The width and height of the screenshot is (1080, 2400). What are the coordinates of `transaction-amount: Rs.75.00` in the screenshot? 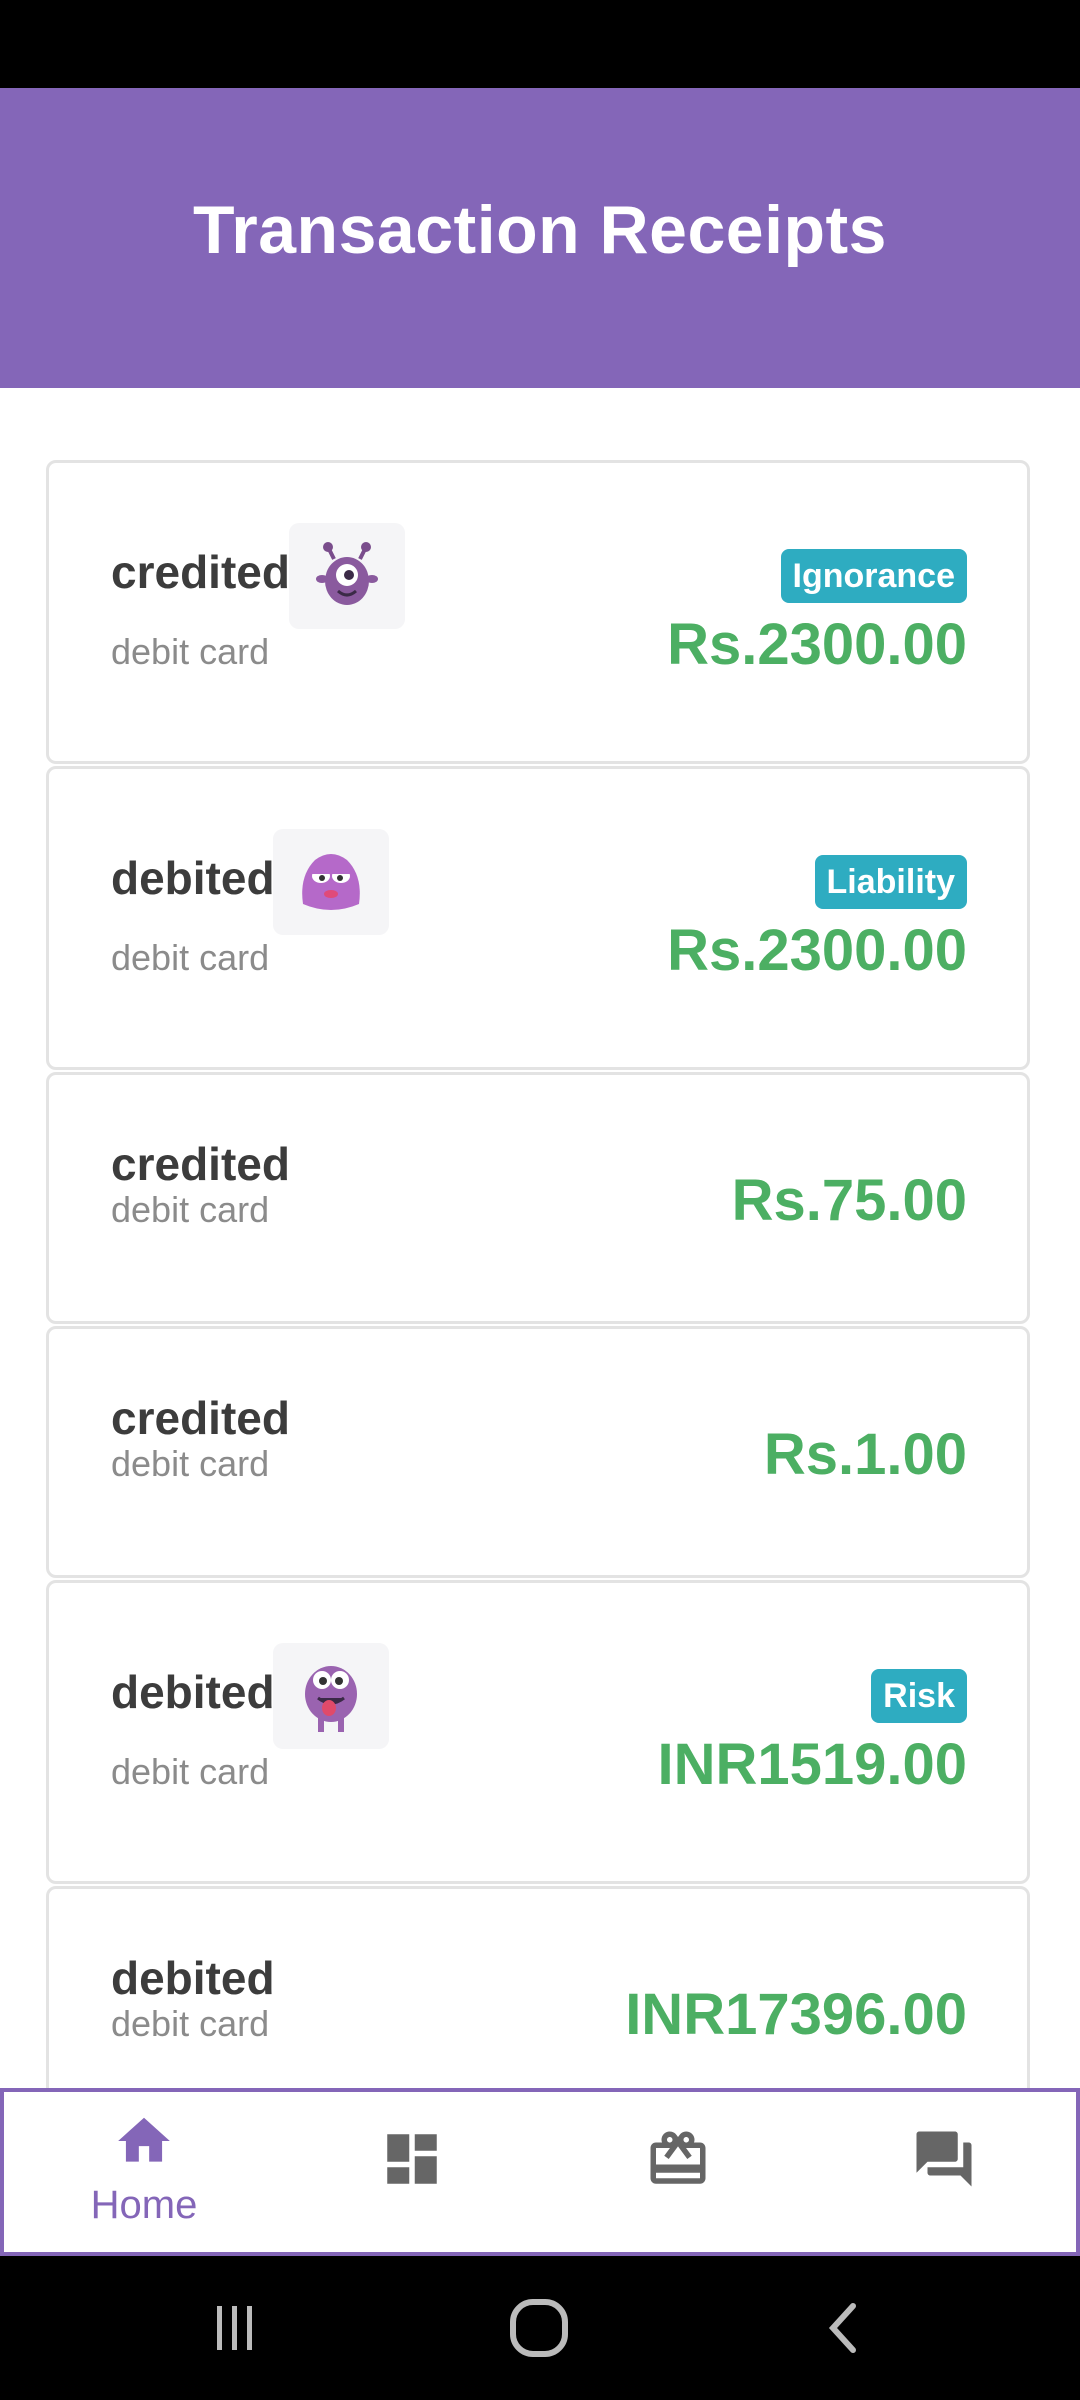 It's located at (849, 1200).